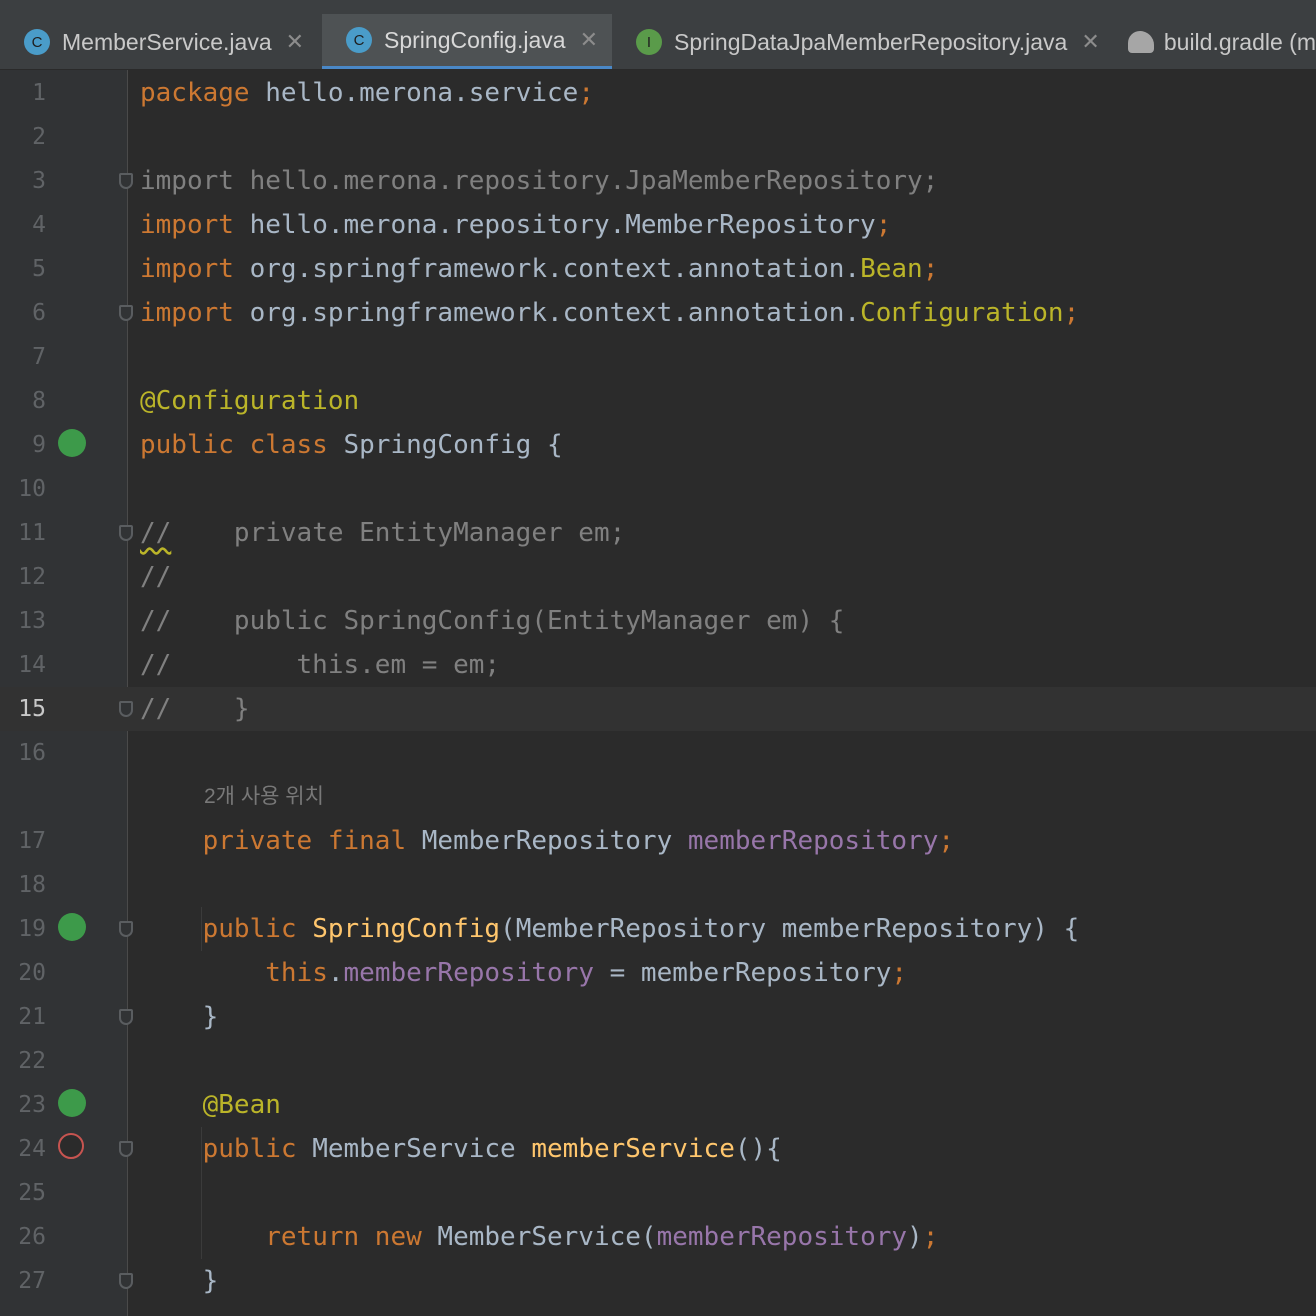 The image size is (1316, 1316). Describe the element at coordinates (1239, 41) in the screenshot. I see `tab-label: build.gradle (m` at that location.